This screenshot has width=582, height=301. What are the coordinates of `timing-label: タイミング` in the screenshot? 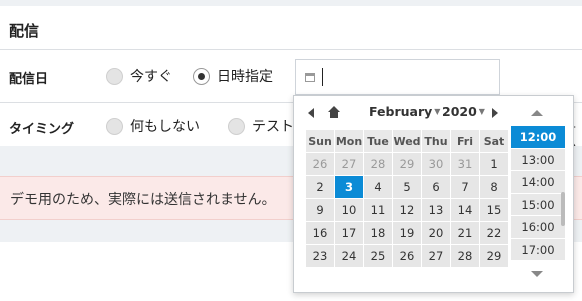 It's located at (42, 129).